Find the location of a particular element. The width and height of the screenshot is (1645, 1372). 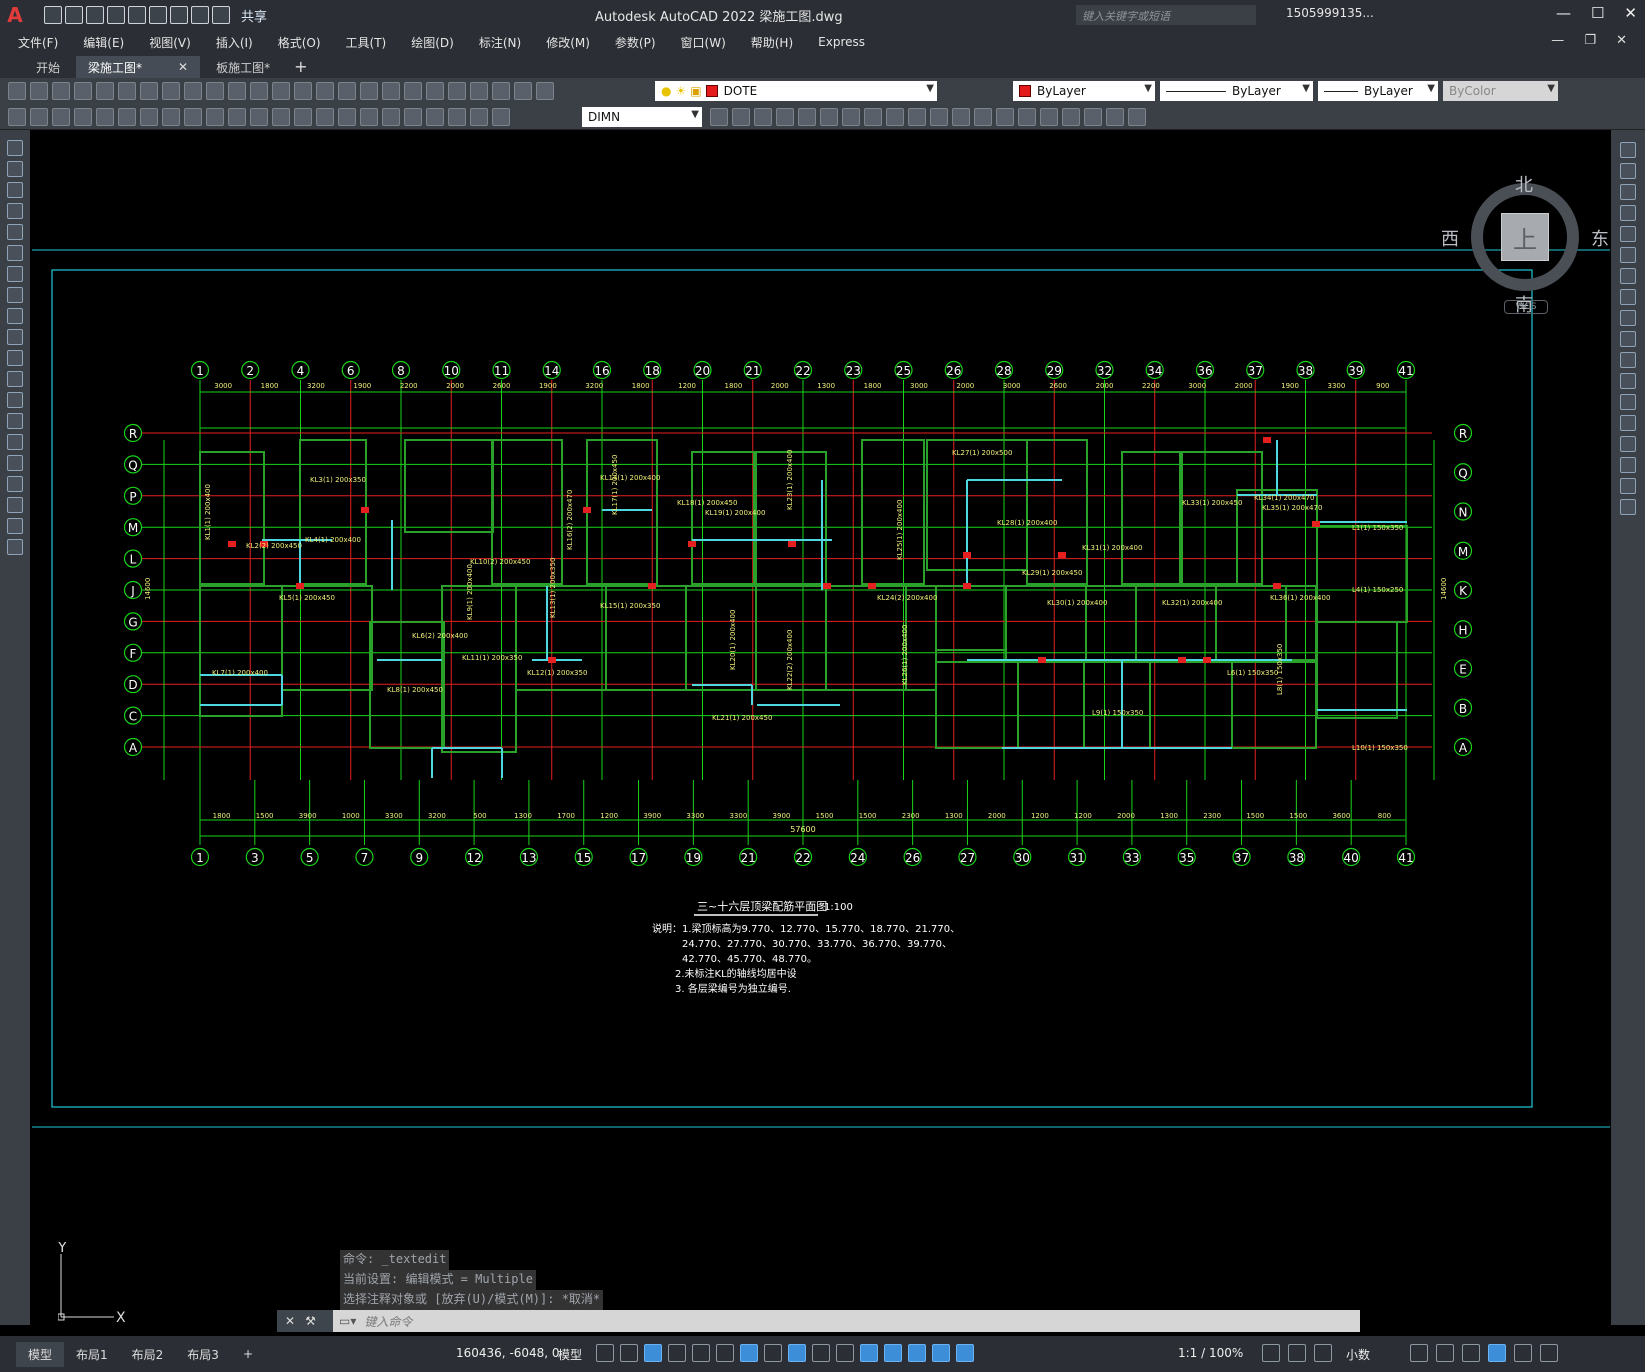

polygon-icon is located at coordinates (15, 211).